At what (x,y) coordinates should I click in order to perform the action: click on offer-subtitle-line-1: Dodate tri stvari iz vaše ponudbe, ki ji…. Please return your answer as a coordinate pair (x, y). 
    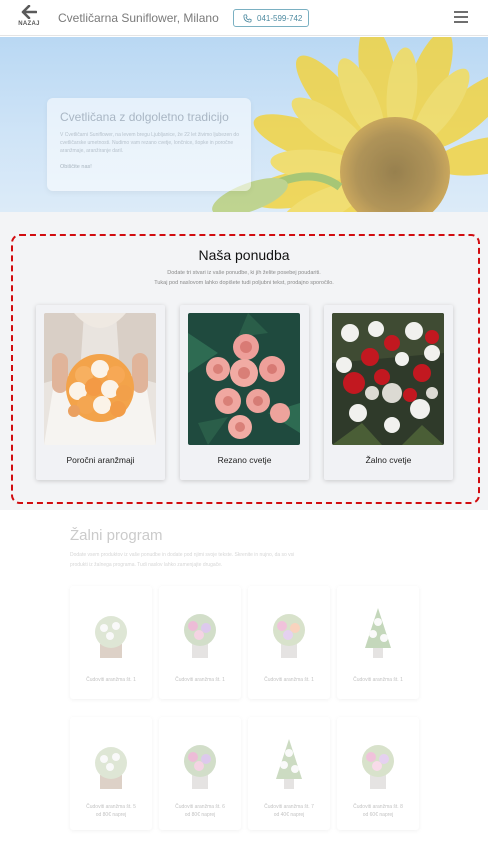
    Looking at the image, I should click on (244, 273).